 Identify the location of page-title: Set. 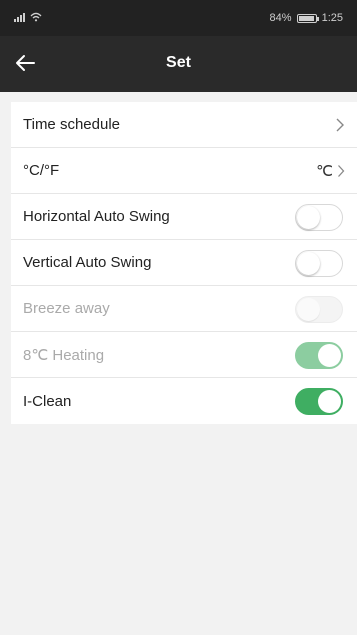
(178, 62).